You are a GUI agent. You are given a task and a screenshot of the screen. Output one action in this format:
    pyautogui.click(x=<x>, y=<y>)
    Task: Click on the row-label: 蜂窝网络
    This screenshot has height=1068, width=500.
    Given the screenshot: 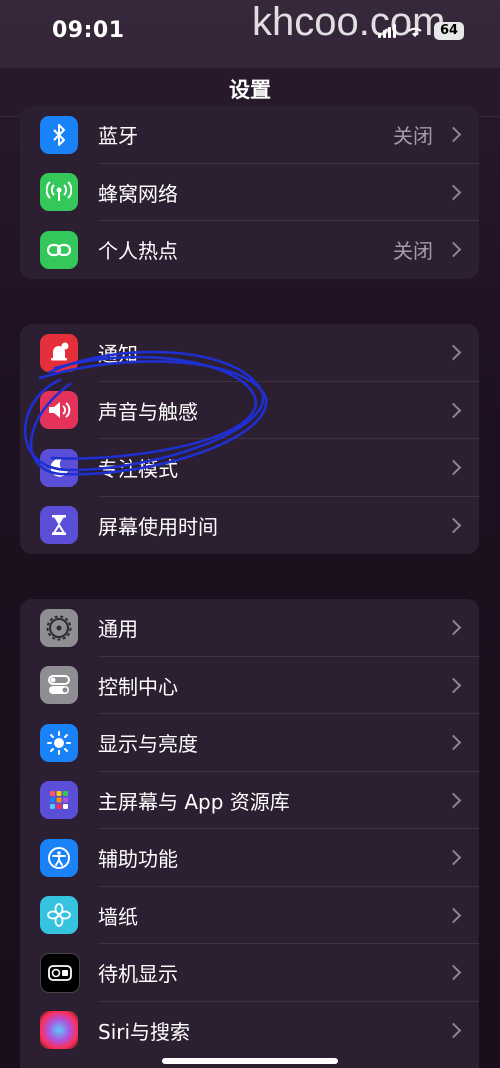 What is the action you would take?
    pyautogui.click(x=138, y=193)
    